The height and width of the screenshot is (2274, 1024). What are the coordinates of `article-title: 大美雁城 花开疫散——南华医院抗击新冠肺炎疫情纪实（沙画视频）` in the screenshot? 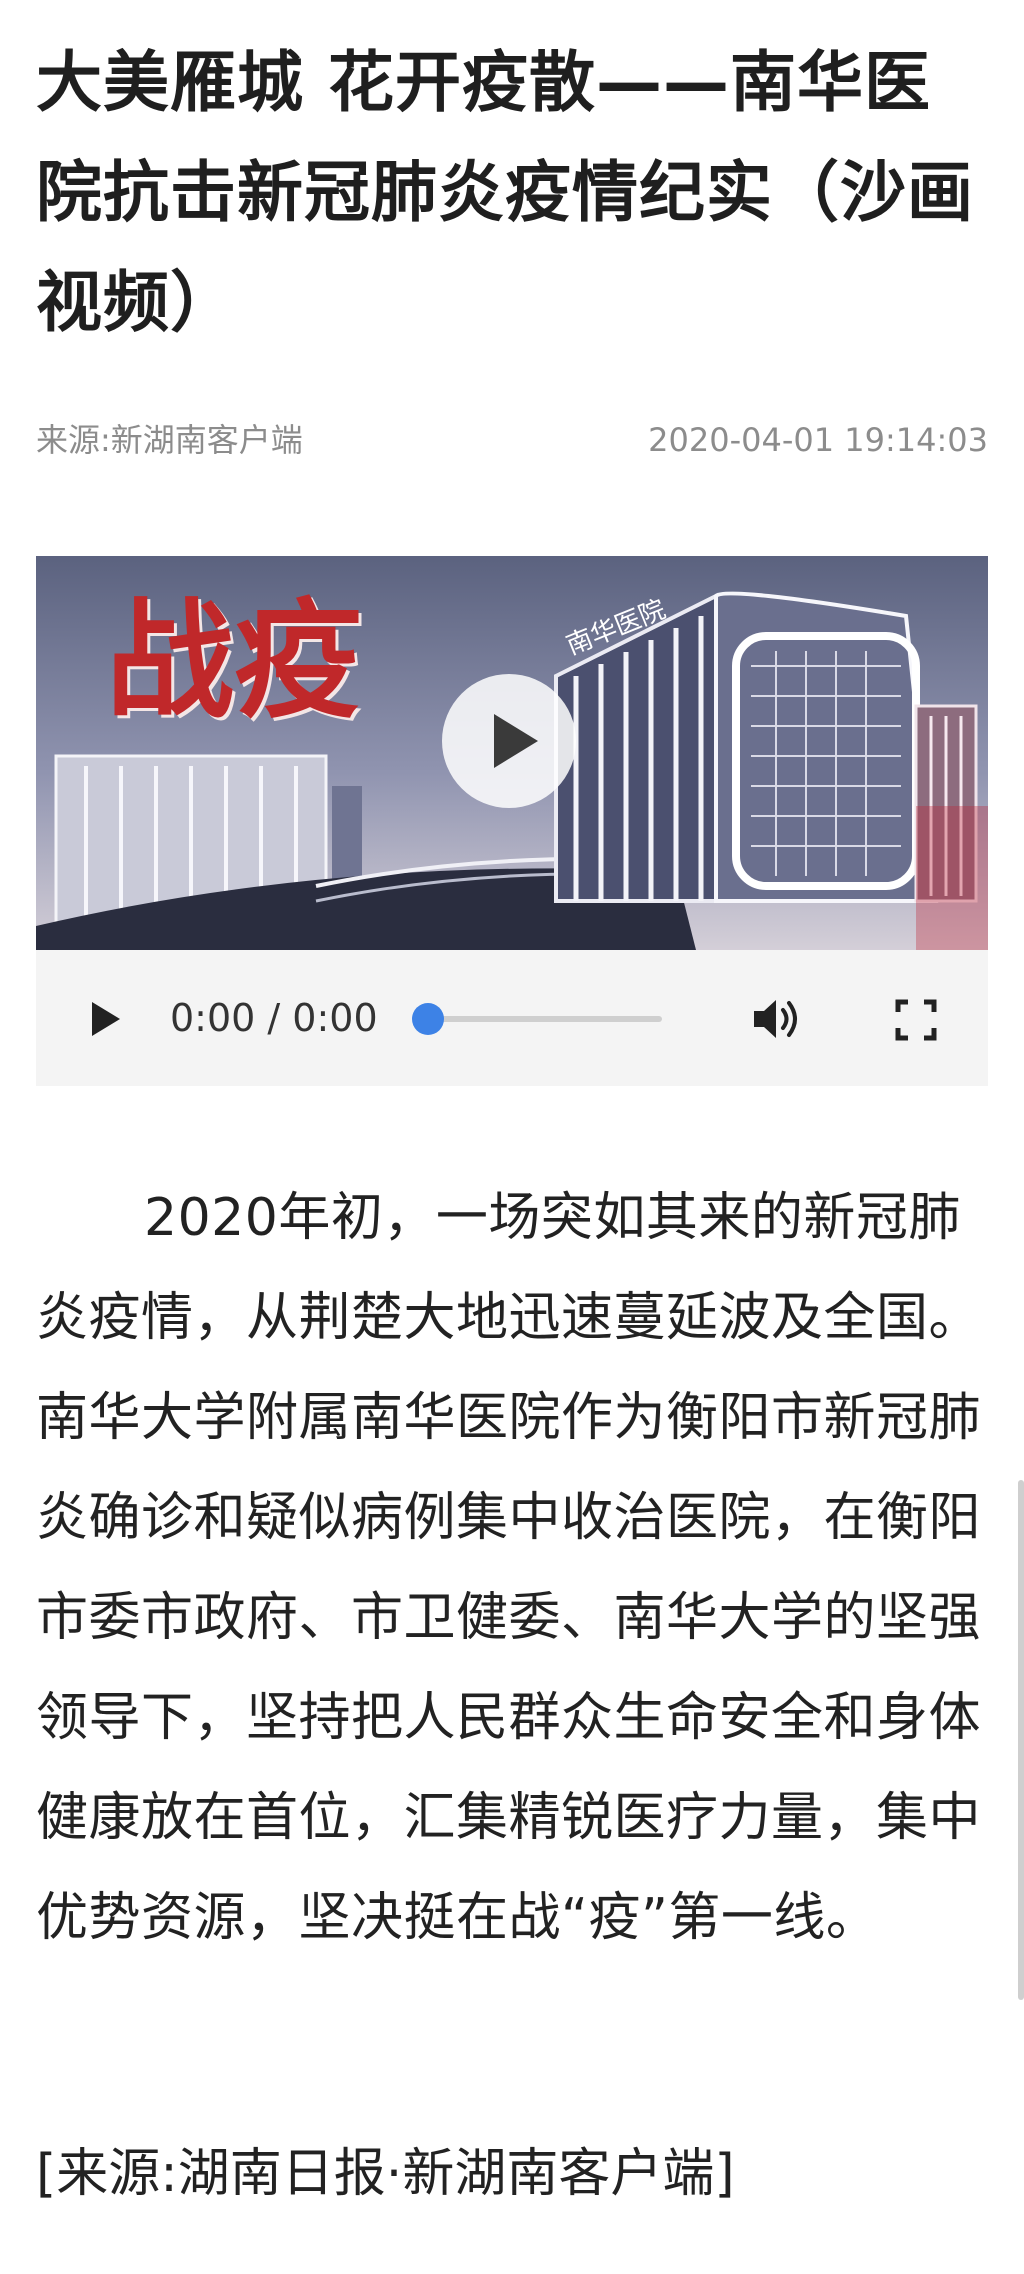 It's located at (505, 192).